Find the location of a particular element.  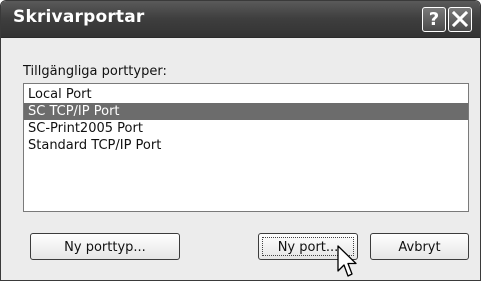

help-icon: ? is located at coordinates (434, 19).